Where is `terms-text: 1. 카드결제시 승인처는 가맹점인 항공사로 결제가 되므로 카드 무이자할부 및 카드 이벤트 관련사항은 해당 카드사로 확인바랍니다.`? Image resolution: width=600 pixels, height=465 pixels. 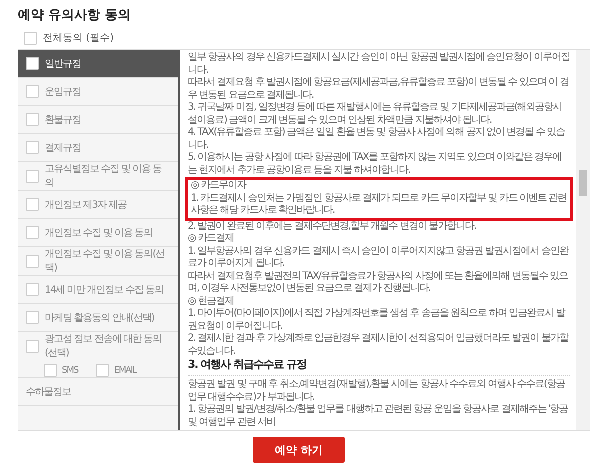 terms-text: 1. 카드결제시 승인처는 가맹점인 항공사로 결제가 되므로 카드 무이자할부 및 카드 이벤트 관련사항은 해당 카드사로 확인바랍니다. is located at coordinates (379, 205).